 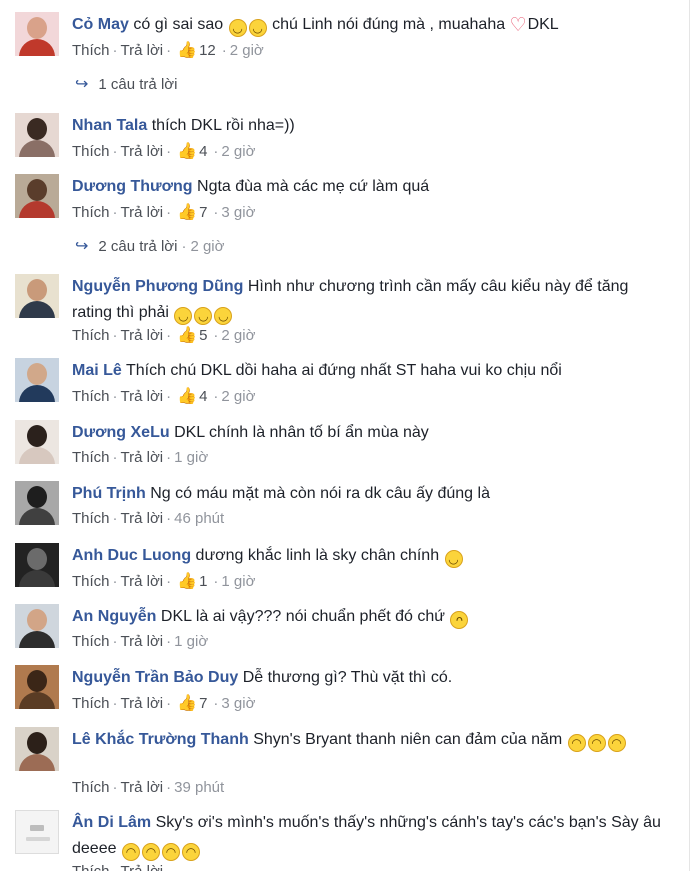 What do you see at coordinates (317, 555) in the screenshot?
I see `comment-text-segment: dương khắc linh là sky chân chính` at bounding box center [317, 555].